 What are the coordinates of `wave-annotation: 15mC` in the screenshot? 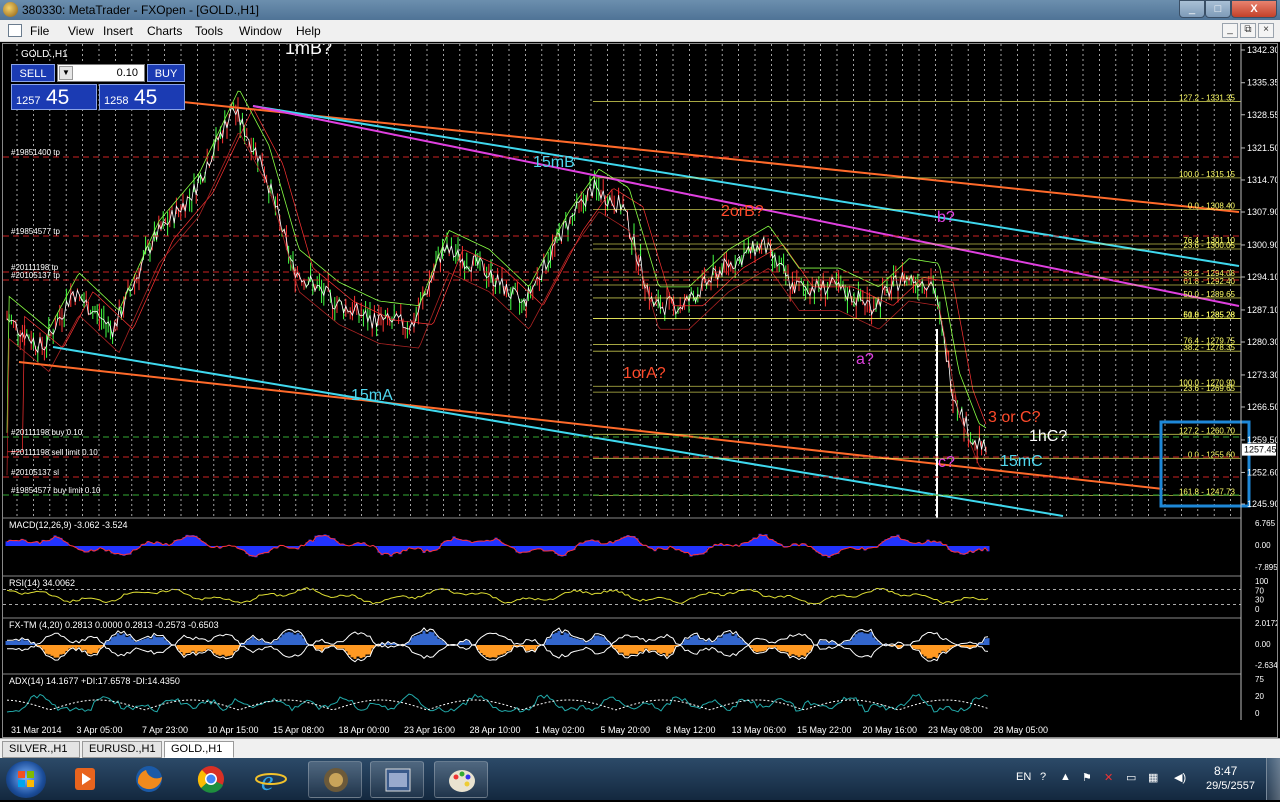 It's located at (1021, 461).